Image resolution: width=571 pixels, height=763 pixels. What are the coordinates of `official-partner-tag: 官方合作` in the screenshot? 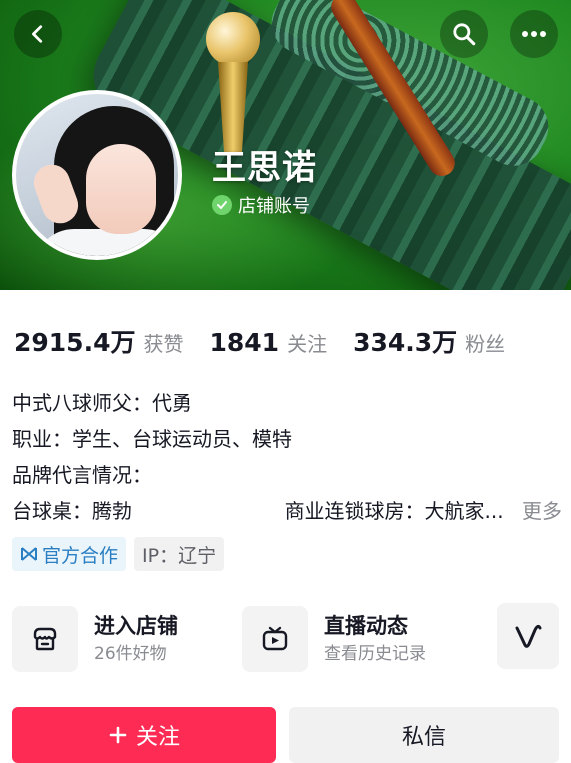 It's located at (69, 554).